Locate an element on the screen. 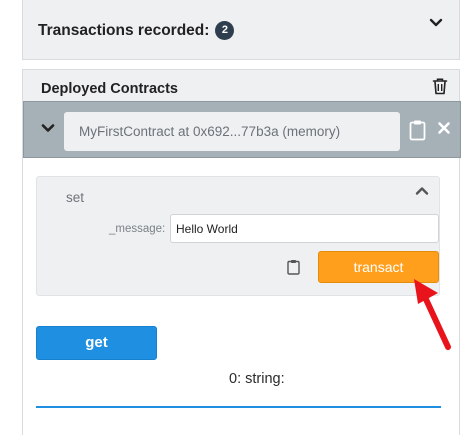 This screenshot has height=441, width=474. caret-up-icon is located at coordinates (422, 191).